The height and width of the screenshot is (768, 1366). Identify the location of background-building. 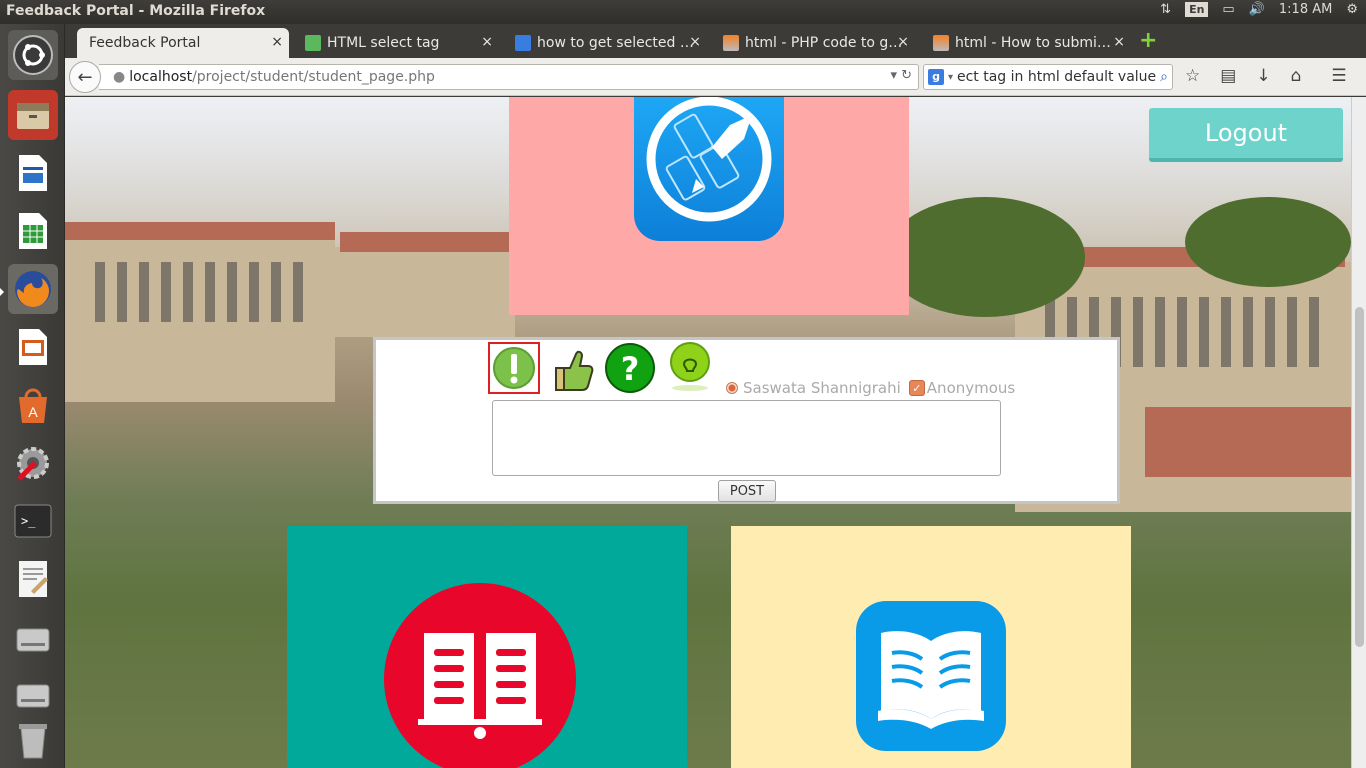
(425, 292).